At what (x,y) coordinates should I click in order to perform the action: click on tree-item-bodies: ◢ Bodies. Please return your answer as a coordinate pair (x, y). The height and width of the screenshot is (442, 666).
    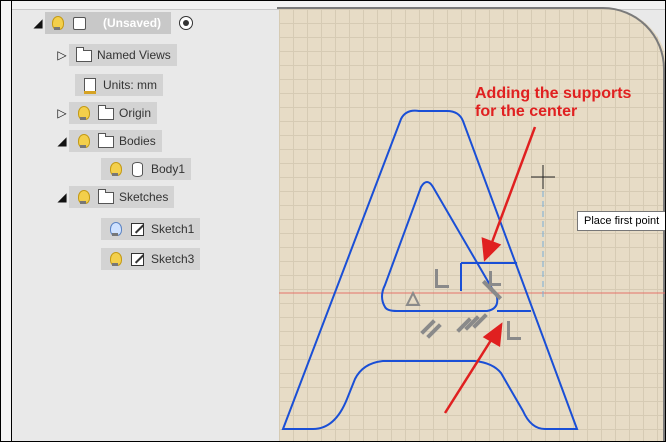
    Looking at the image, I should click on (108, 141).